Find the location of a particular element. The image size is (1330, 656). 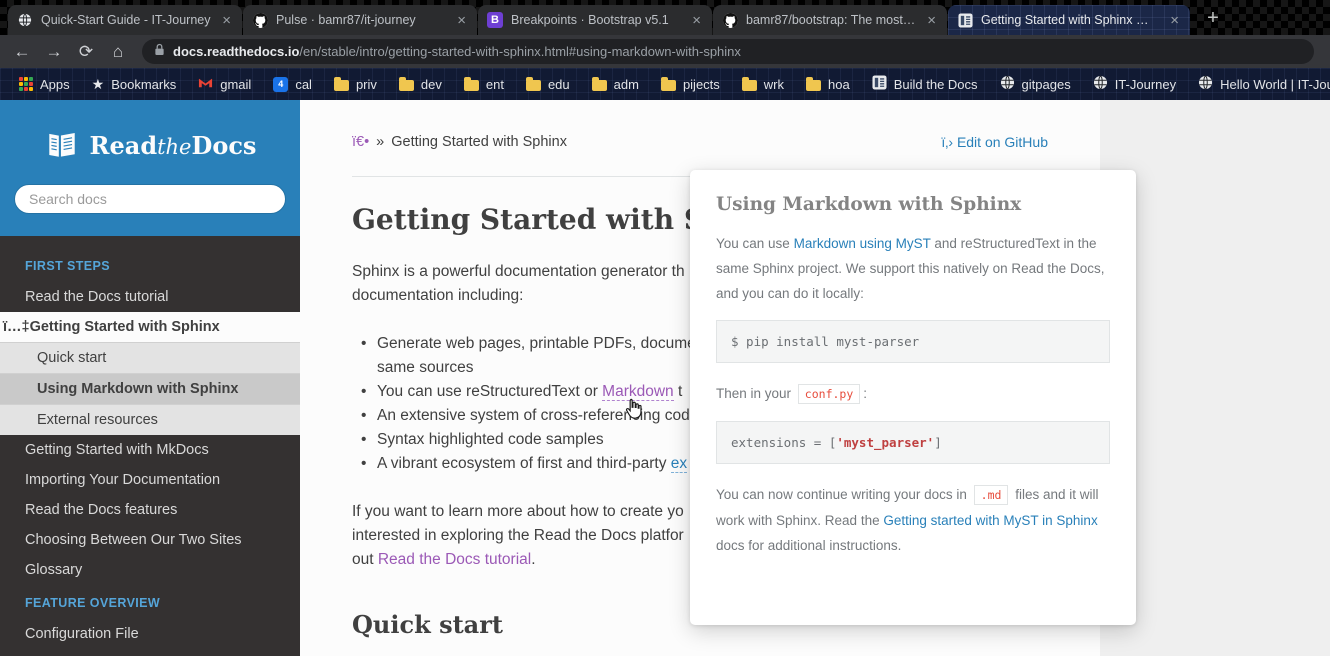

github-glyph-icon: ï‚› is located at coordinates (947, 142).